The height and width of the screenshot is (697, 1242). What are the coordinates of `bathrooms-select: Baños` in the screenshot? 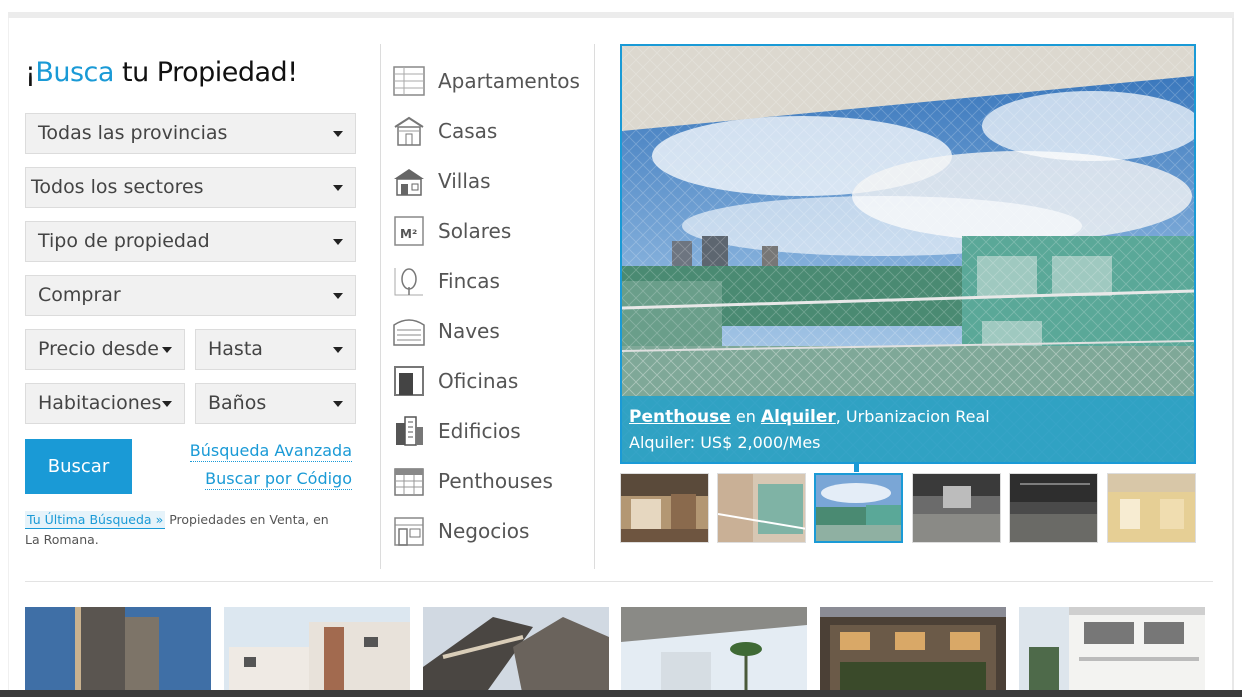 It's located at (275, 403).